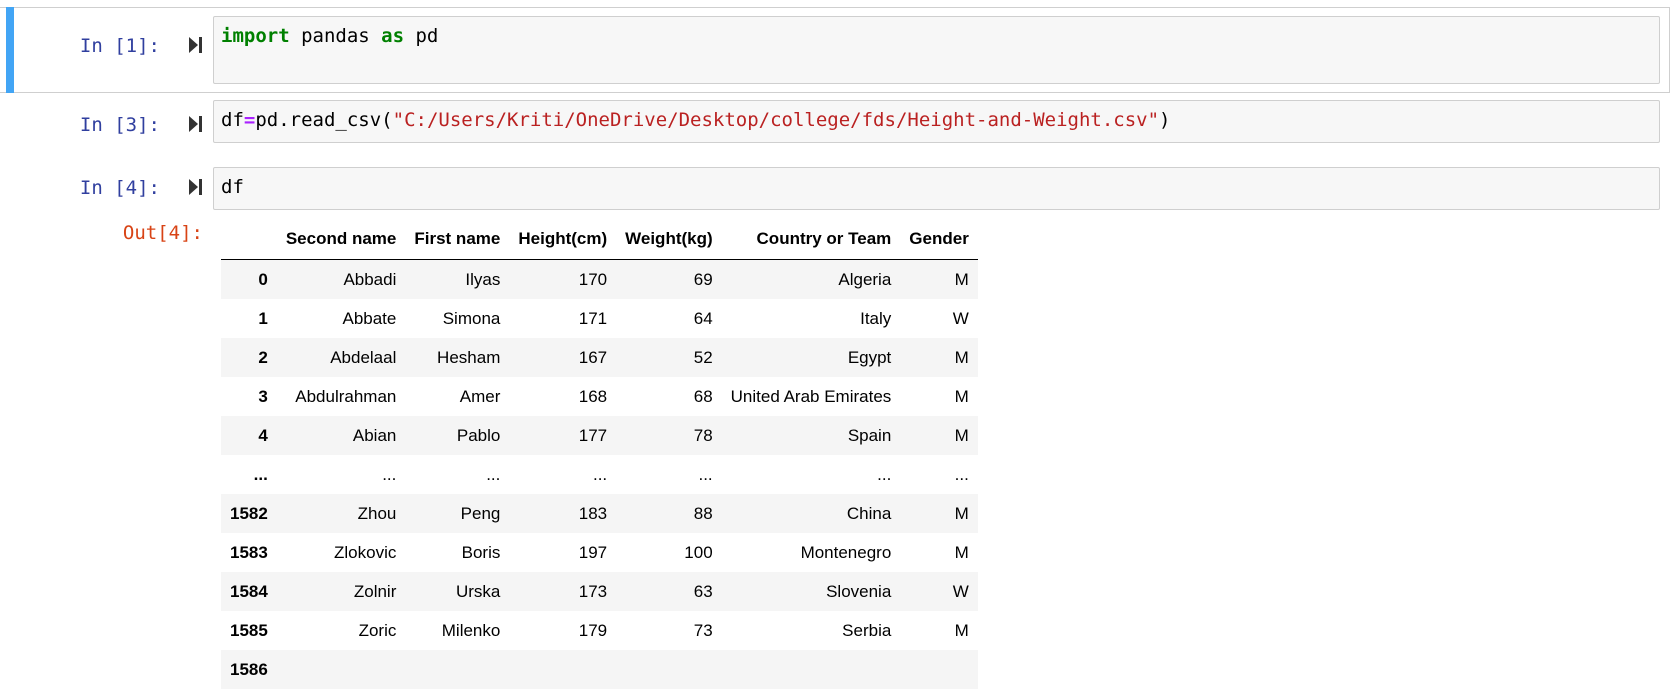  Describe the element at coordinates (457, 630) in the screenshot. I see `table-cell: Milenko` at that location.